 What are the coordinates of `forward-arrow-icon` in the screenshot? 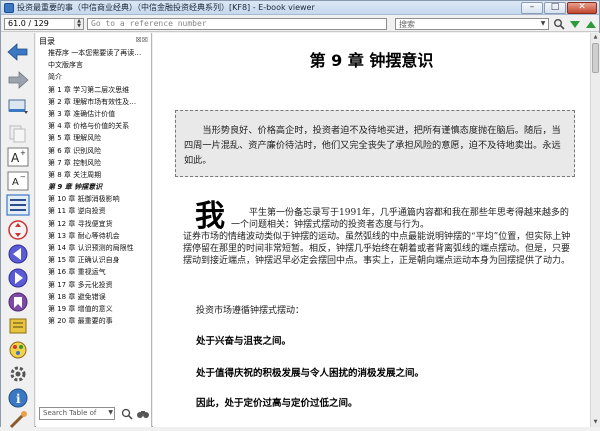 It's located at (18, 80).